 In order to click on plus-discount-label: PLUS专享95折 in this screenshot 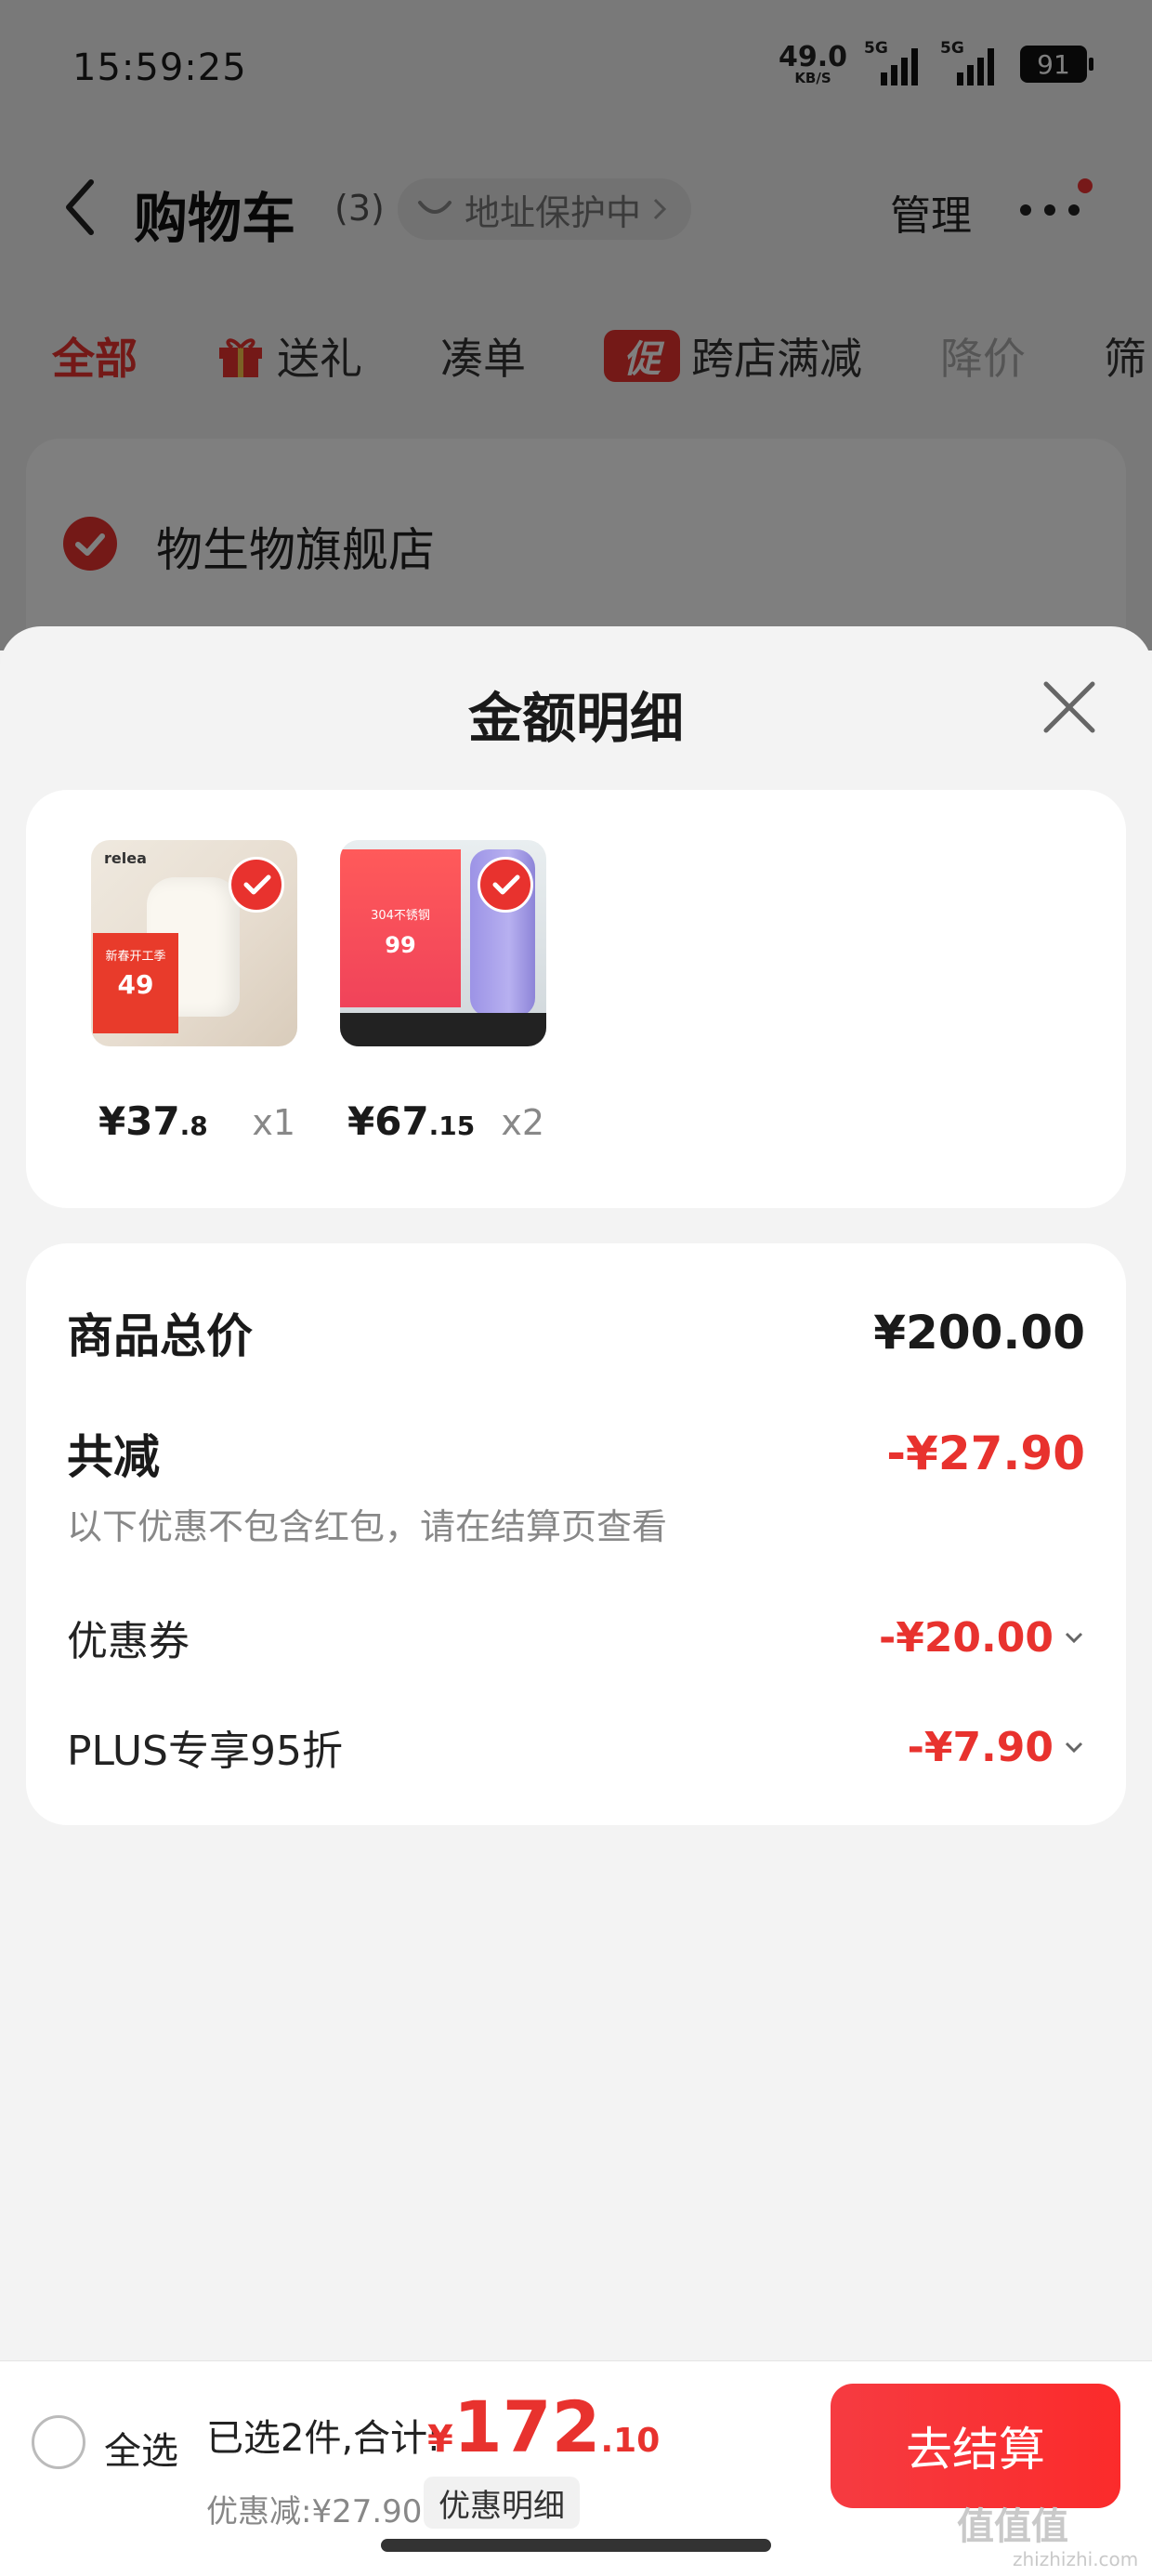, I will do `click(205, 1751)`.